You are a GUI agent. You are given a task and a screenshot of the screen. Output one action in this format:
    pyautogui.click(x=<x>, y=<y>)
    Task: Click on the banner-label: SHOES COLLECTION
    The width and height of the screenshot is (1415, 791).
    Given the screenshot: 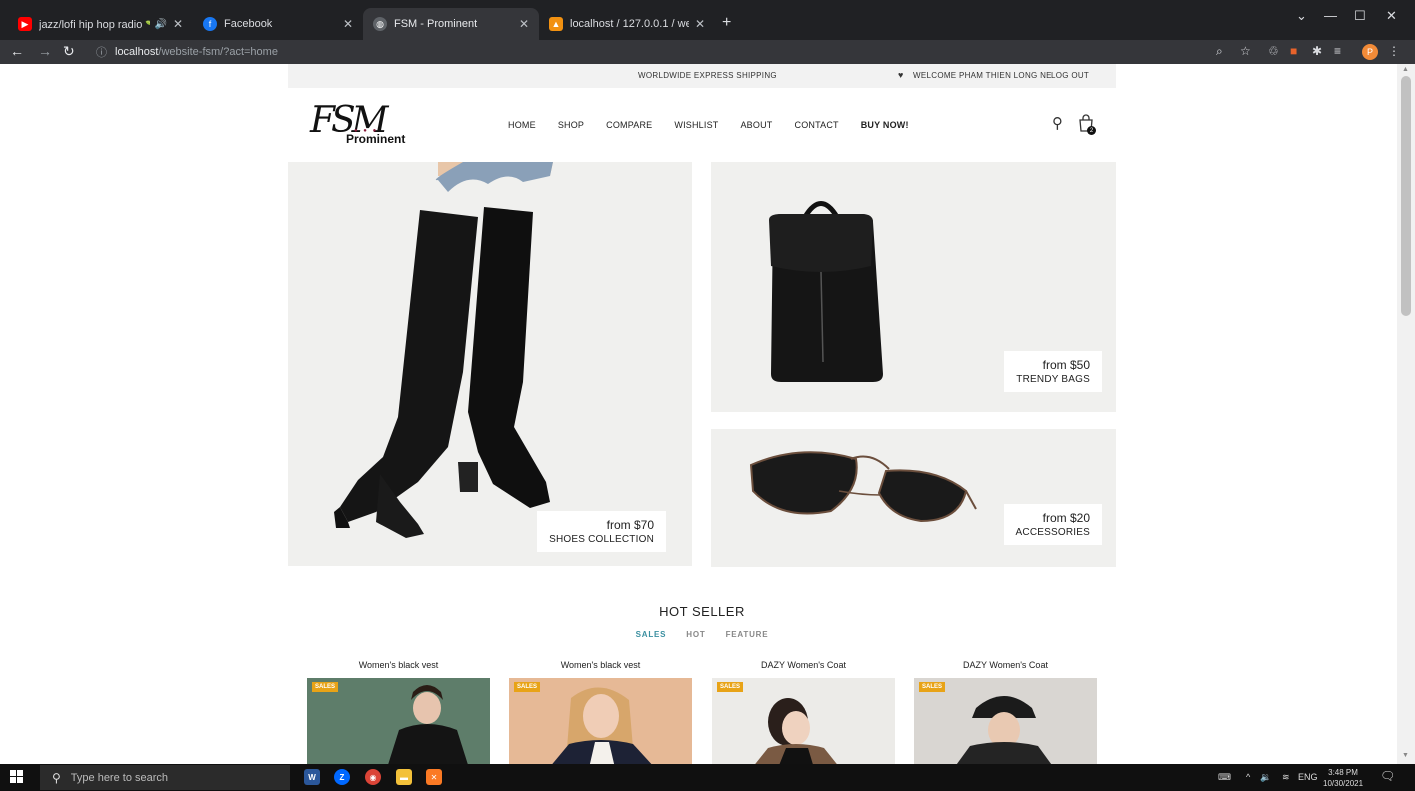 What is the action you would take?
    pyautogui.click(x=601, y=539)
    